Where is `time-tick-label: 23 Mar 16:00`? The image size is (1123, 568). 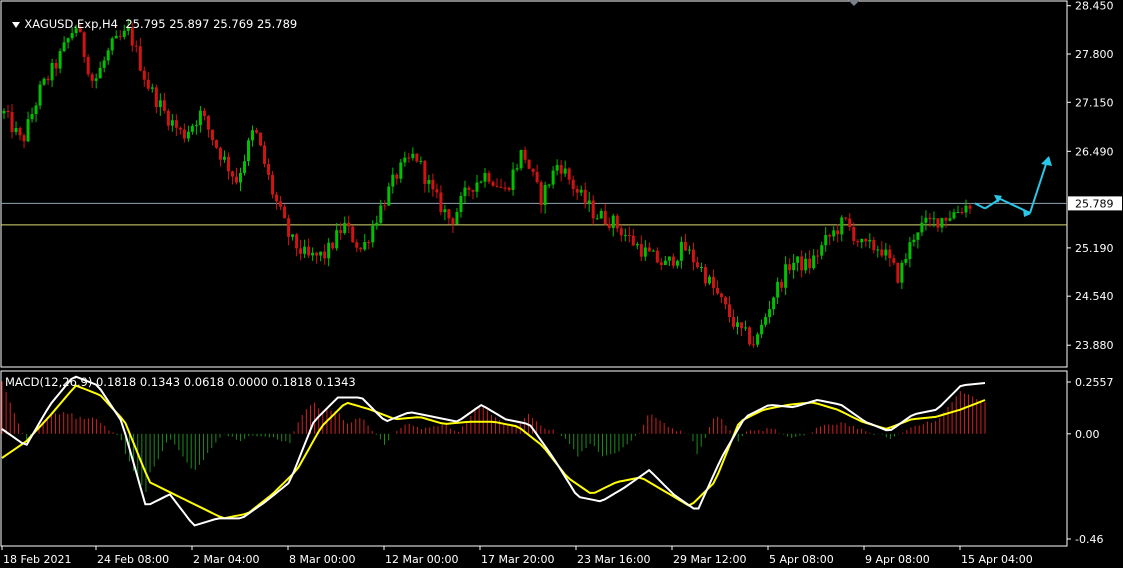 time-tick-label: 23 Mar 16:00 is located at coordinates (613, 559).